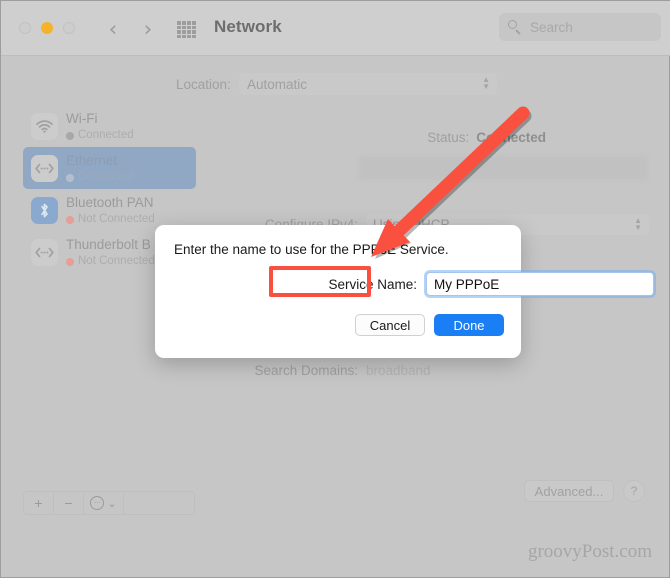 The width and height of the screenshot is (670, 578). What do you see at coordinates (92, 160) in the screenshot?
I see `sidebar-item-label: Ethernet` at bounding box center [92, 160].